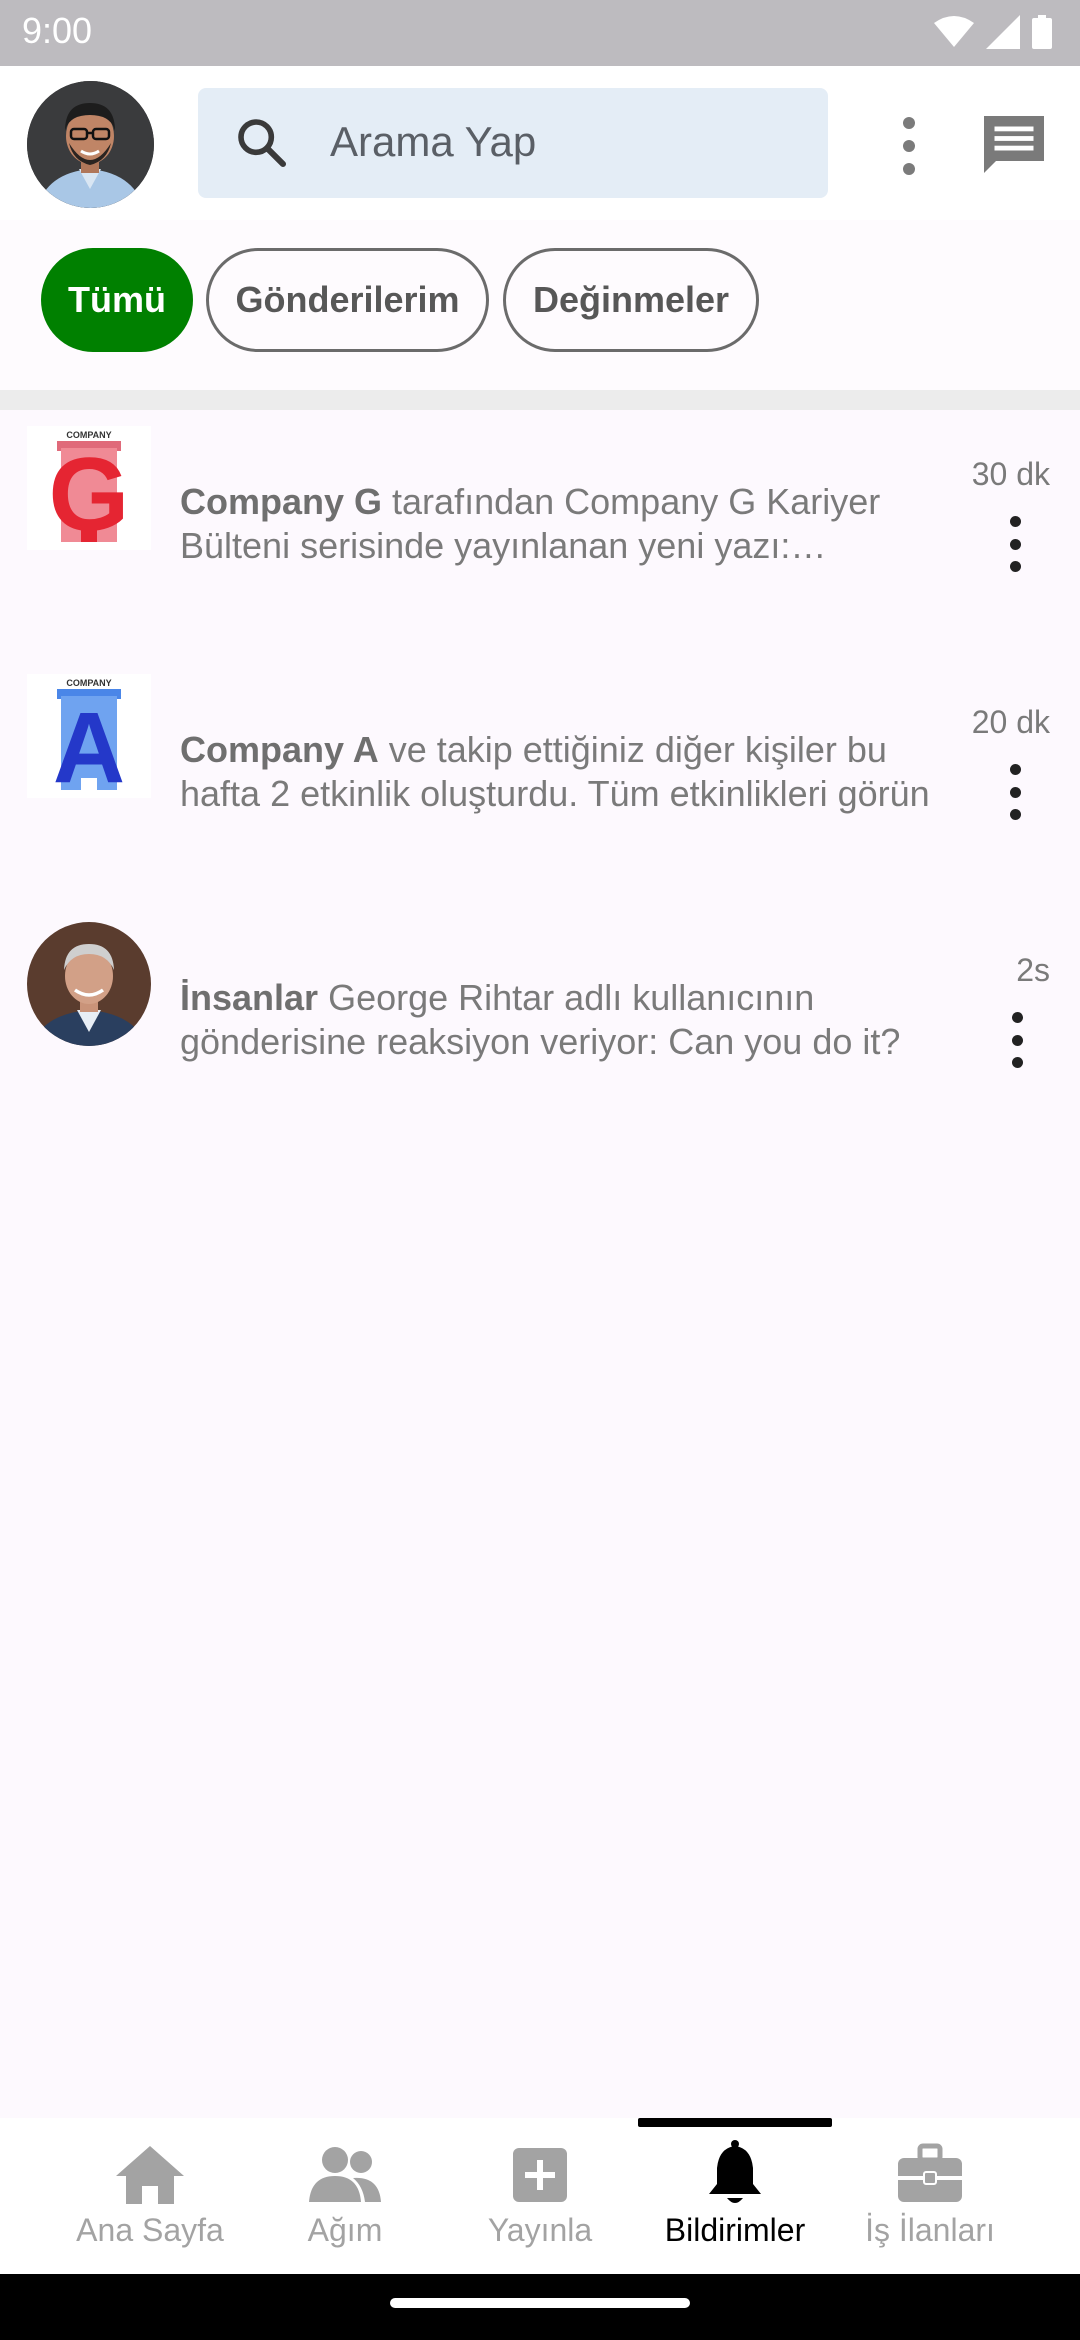  I want to click on nav-item-network: Ağım, so click(345, 2200).